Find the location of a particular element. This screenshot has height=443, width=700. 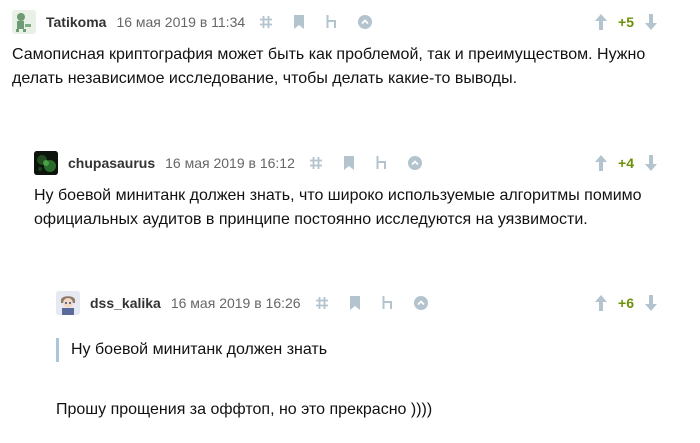

vote-panel: +4 is located at coordinates (626, 163).